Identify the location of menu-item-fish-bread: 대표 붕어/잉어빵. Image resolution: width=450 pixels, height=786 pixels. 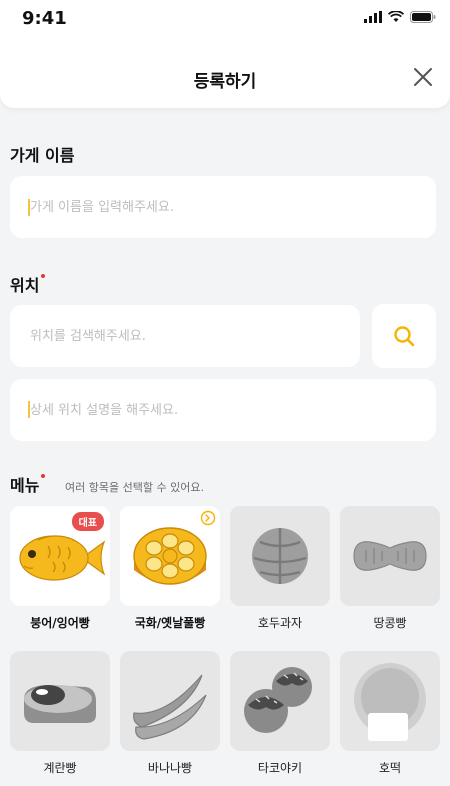
(60, 568).